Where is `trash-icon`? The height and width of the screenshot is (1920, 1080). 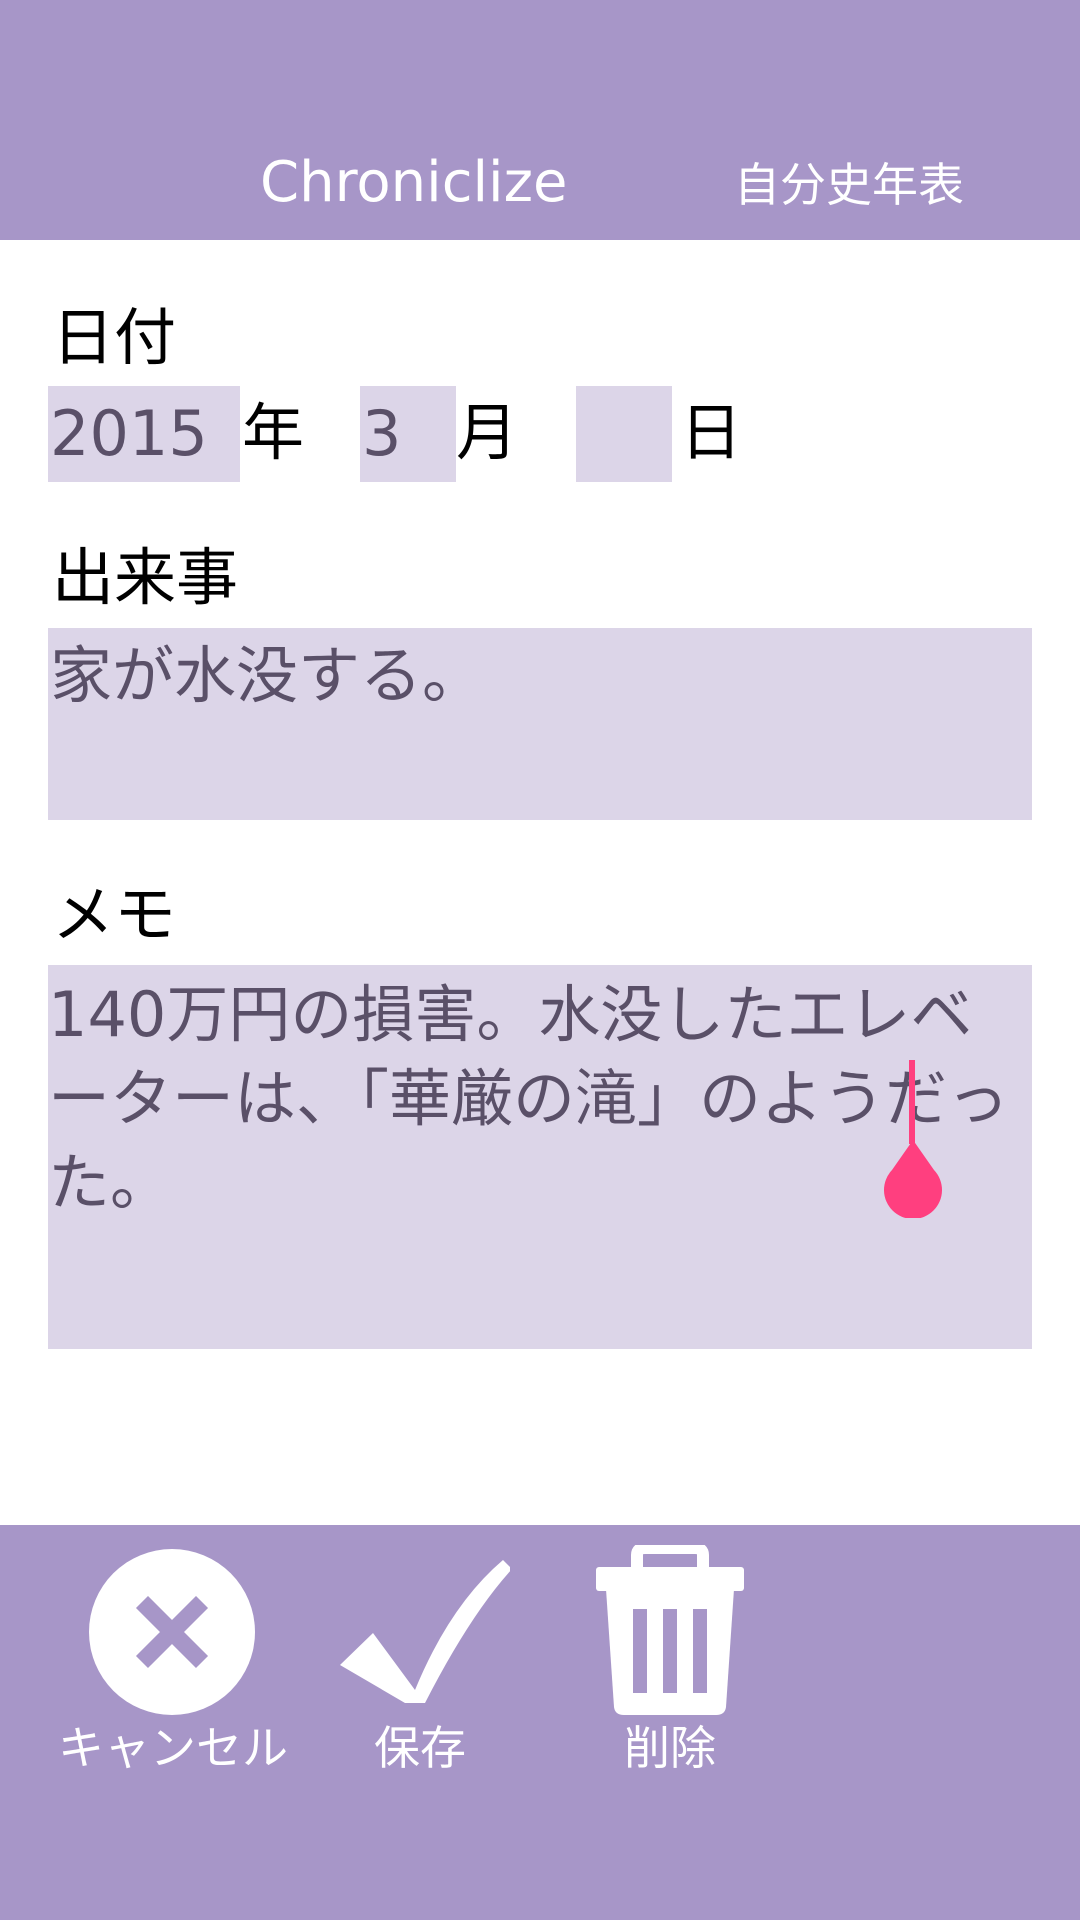
trash-icon is located at coordinates (670, 1630).